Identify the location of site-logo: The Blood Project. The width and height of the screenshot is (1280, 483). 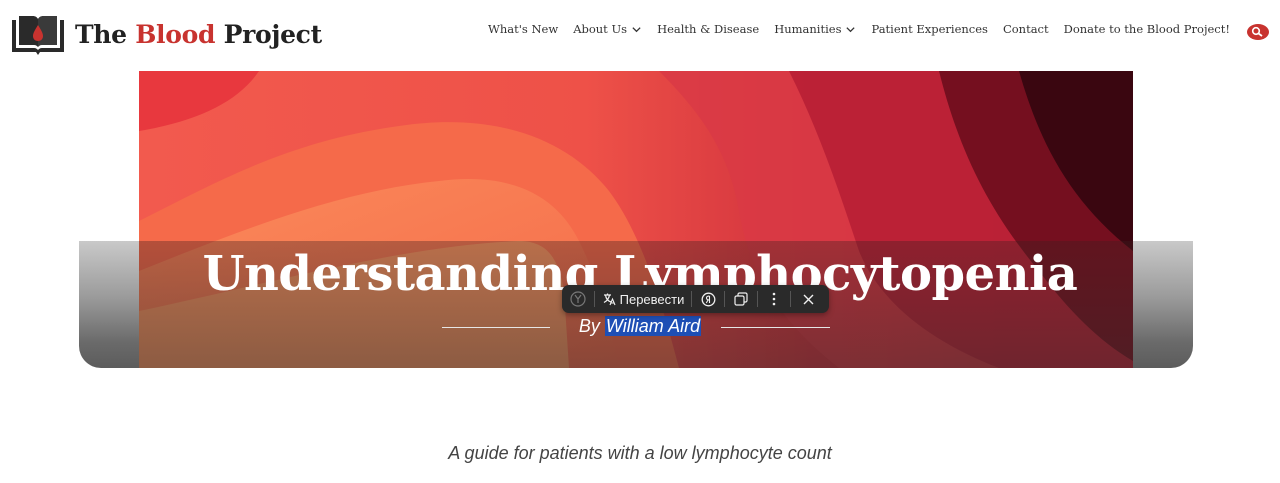
(166, 34).